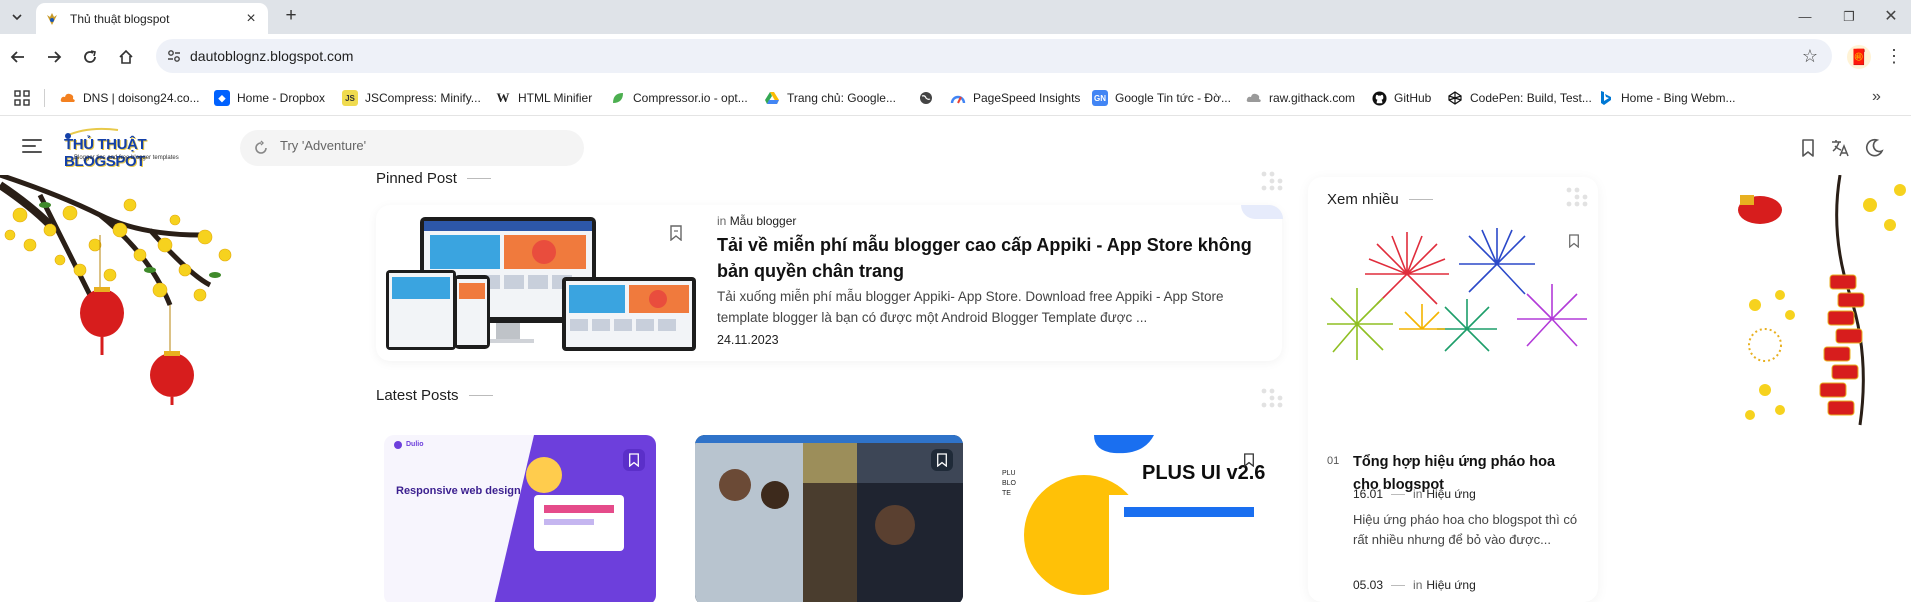  I want to click on latest-post-card, so click(829, 518).